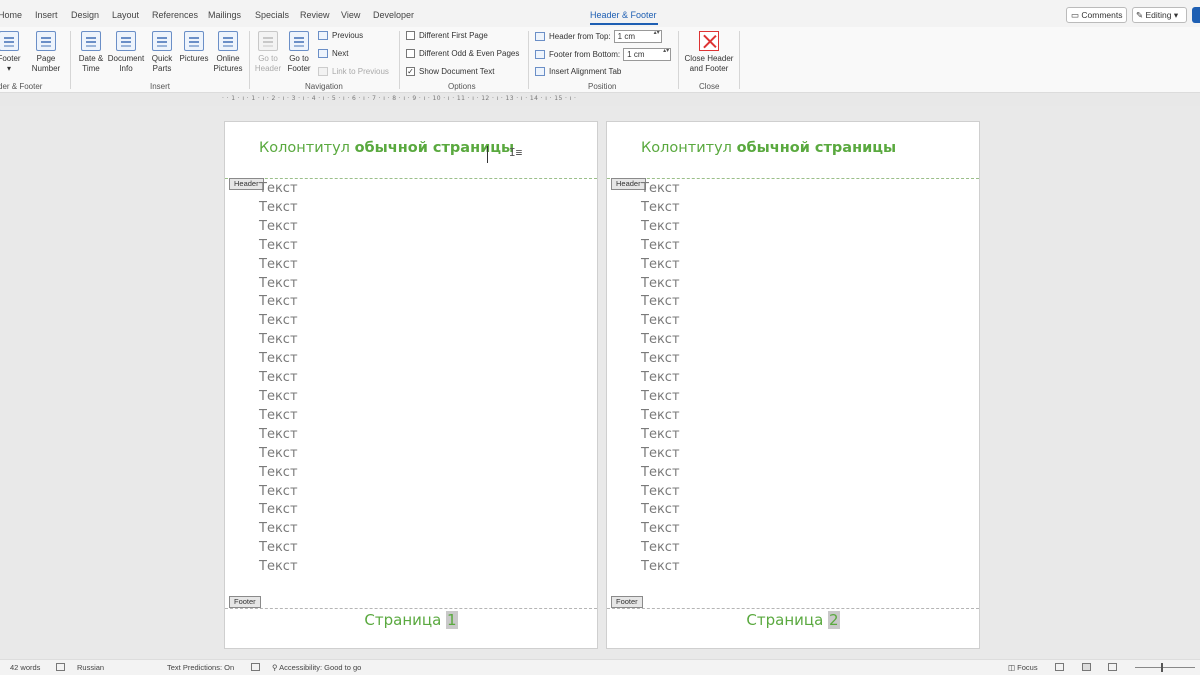 The height and width of the screenshot is (675, 1200). What do you see at coordinates (25, 667) in the screenshot?
I see `word-count: 42 words` at bounding box center [25, 667].